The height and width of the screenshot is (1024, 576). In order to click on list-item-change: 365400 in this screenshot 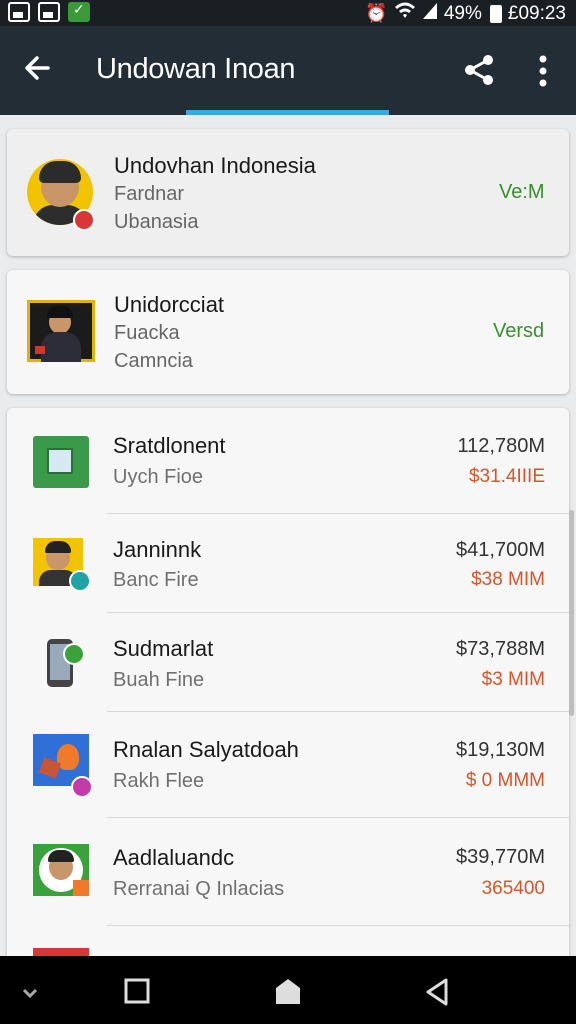, I will do `click(513, 888)`.